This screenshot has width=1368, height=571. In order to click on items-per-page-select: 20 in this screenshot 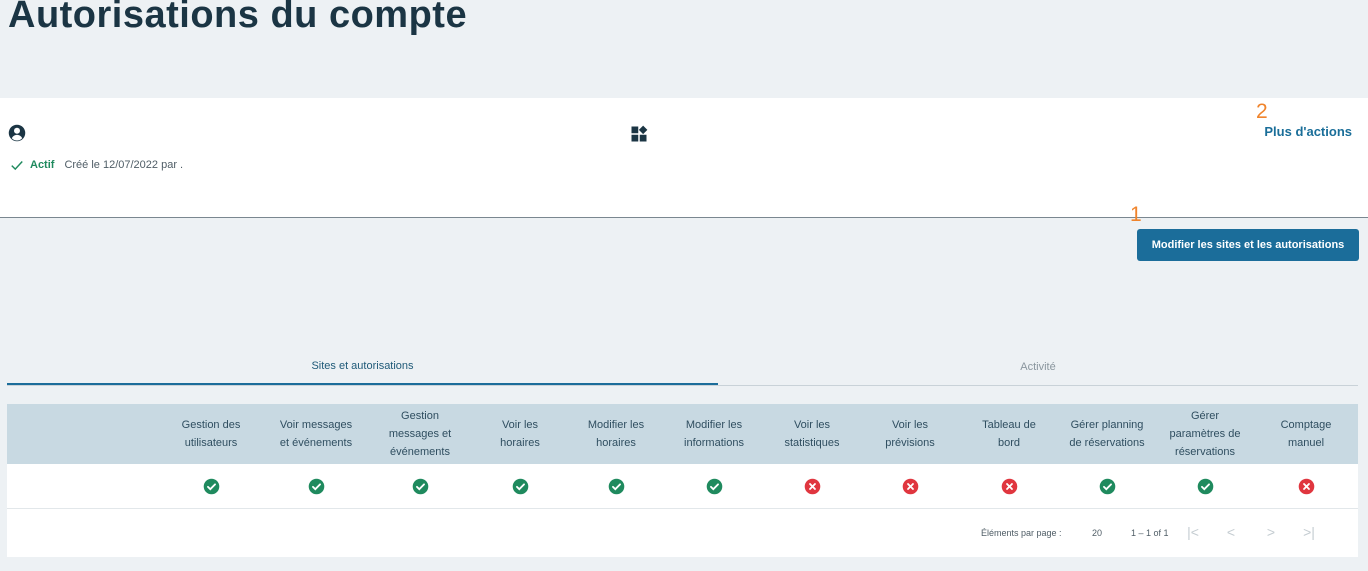, I will do `click(1097, 533)`.